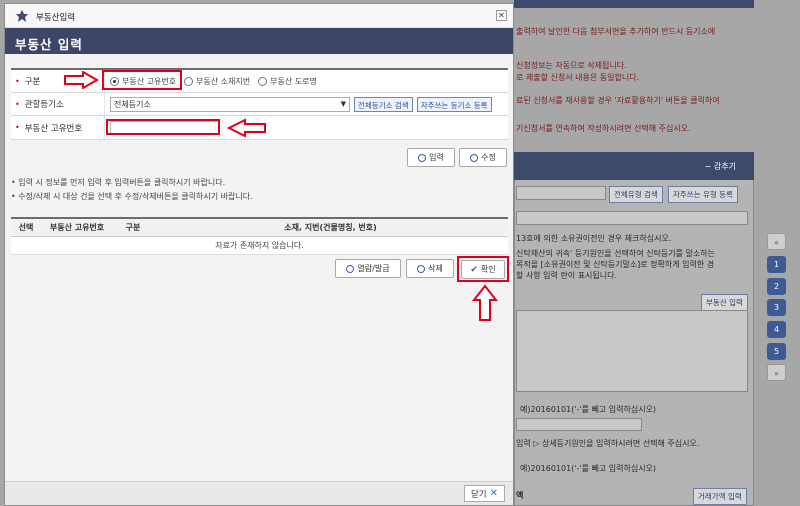 This screenshot has height=506, width=800. Describe the element at coordinates (776, 329) in the screenshot. I see `side-nav-4: 4` at that location.